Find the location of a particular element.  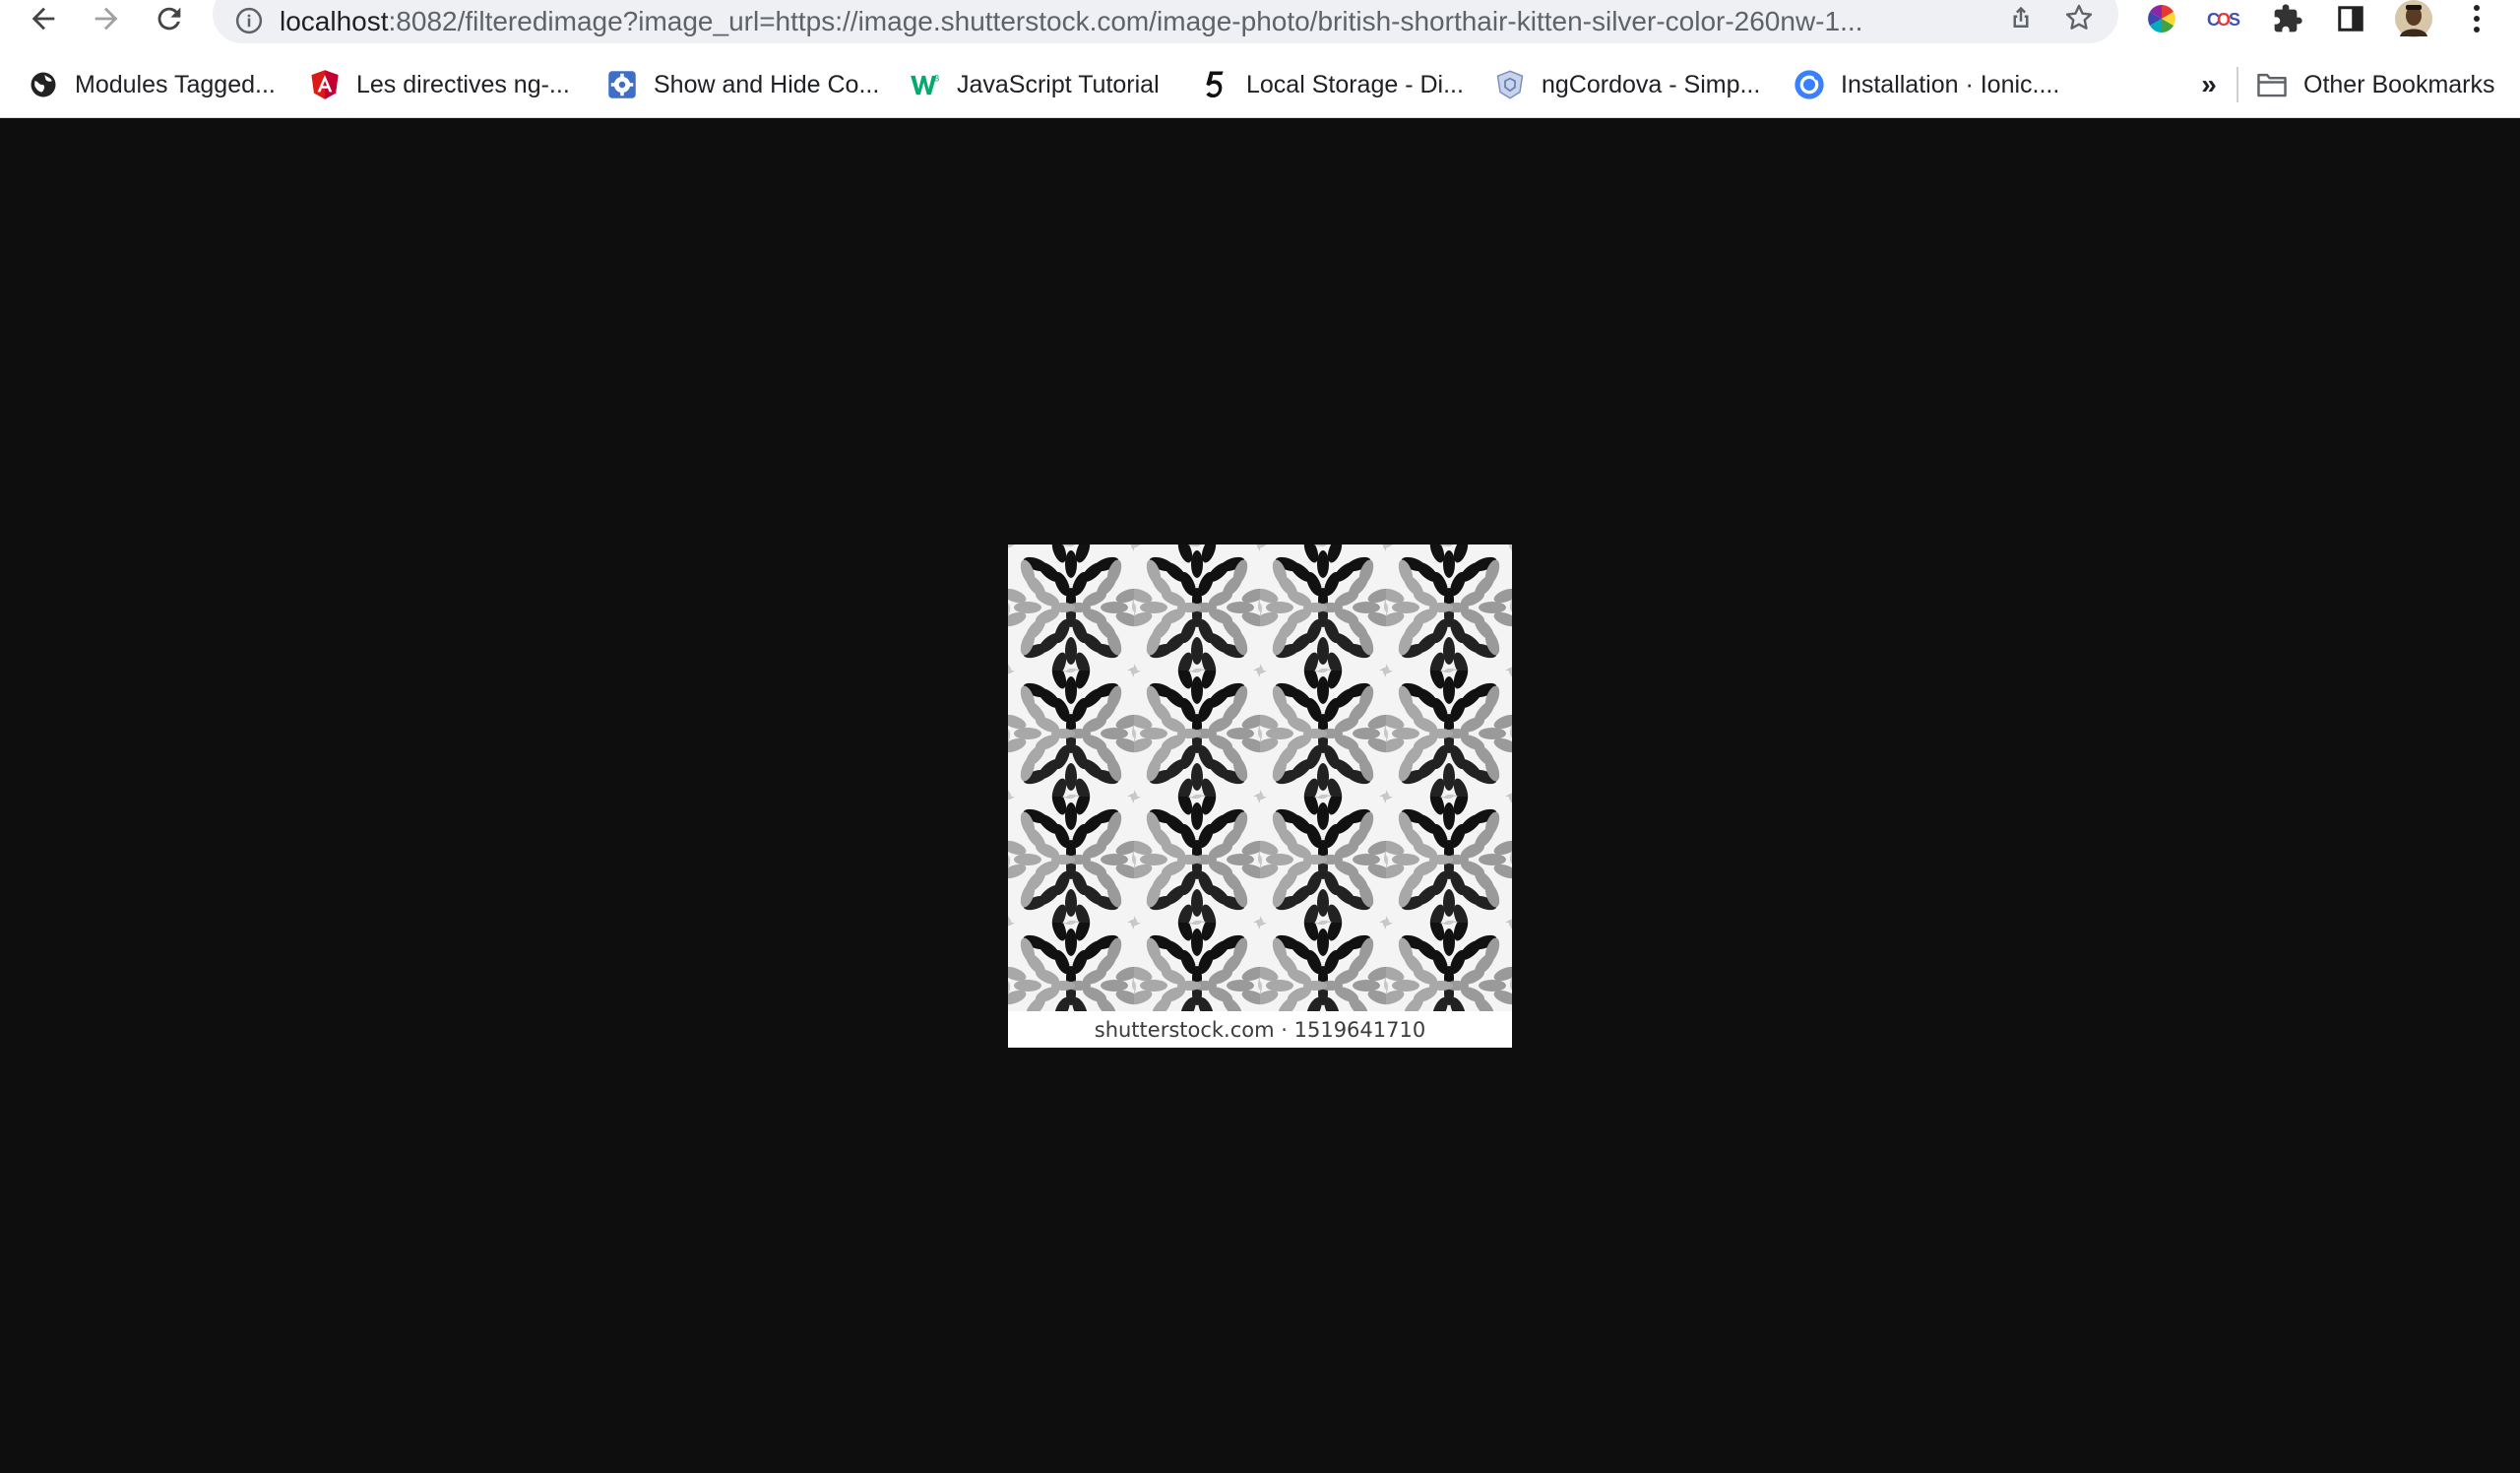

profile-button is located at coordinates (2413, 18).